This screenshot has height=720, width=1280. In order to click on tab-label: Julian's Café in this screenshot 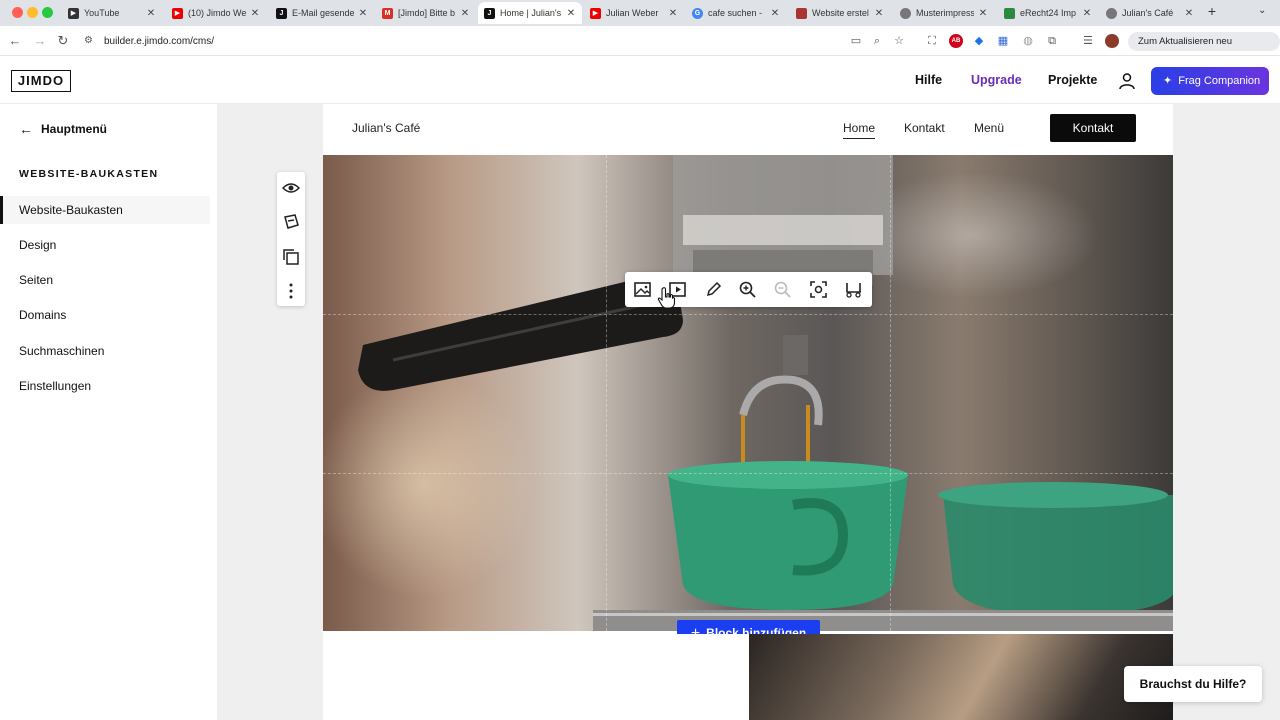, I will do `click(1148, 13)`.